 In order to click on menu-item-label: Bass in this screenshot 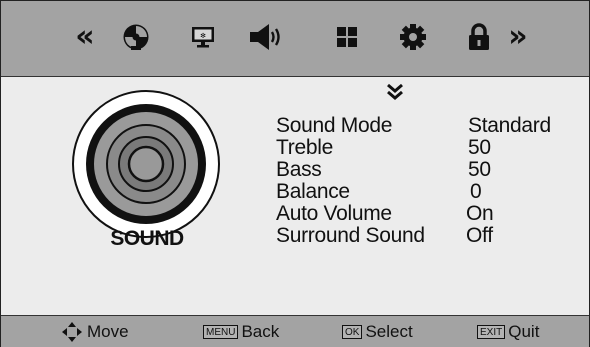, I will do `click(299, 169)`.